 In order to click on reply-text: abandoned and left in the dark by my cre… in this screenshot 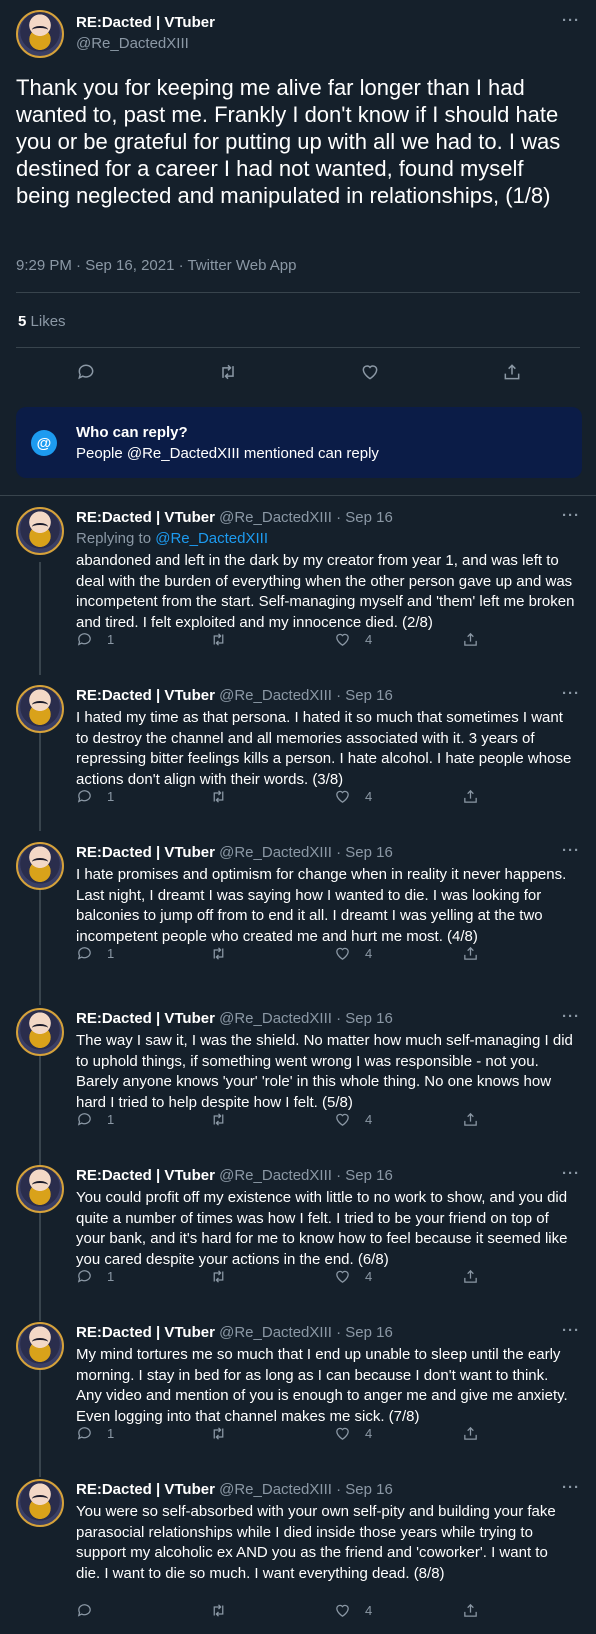, I will do `click(325, 591)`.